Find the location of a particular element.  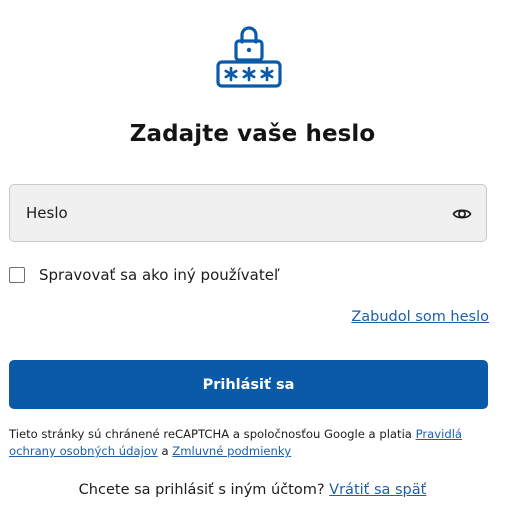

terms-link: Zmluvné podmienky is located at coordinates (231, 451).